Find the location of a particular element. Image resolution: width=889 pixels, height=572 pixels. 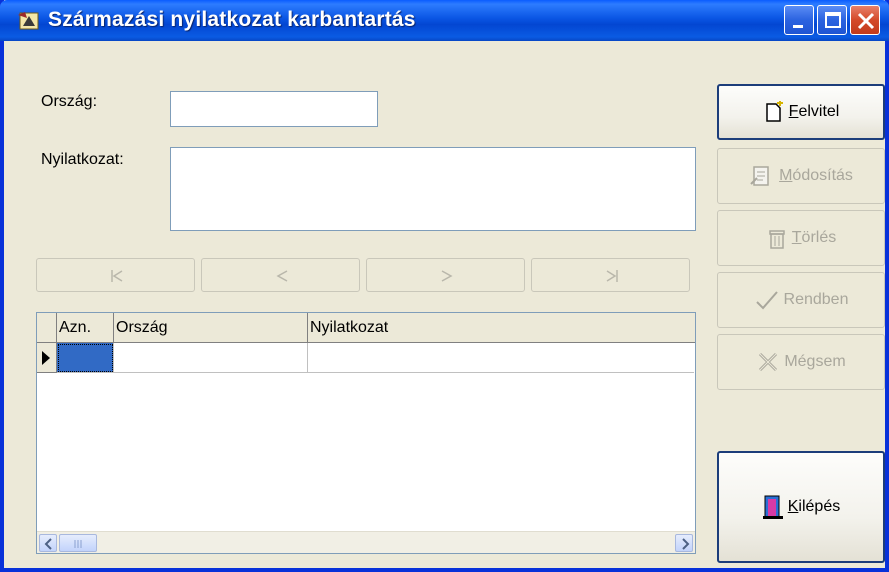

first-record-icon is located at coordinates (117, 276).